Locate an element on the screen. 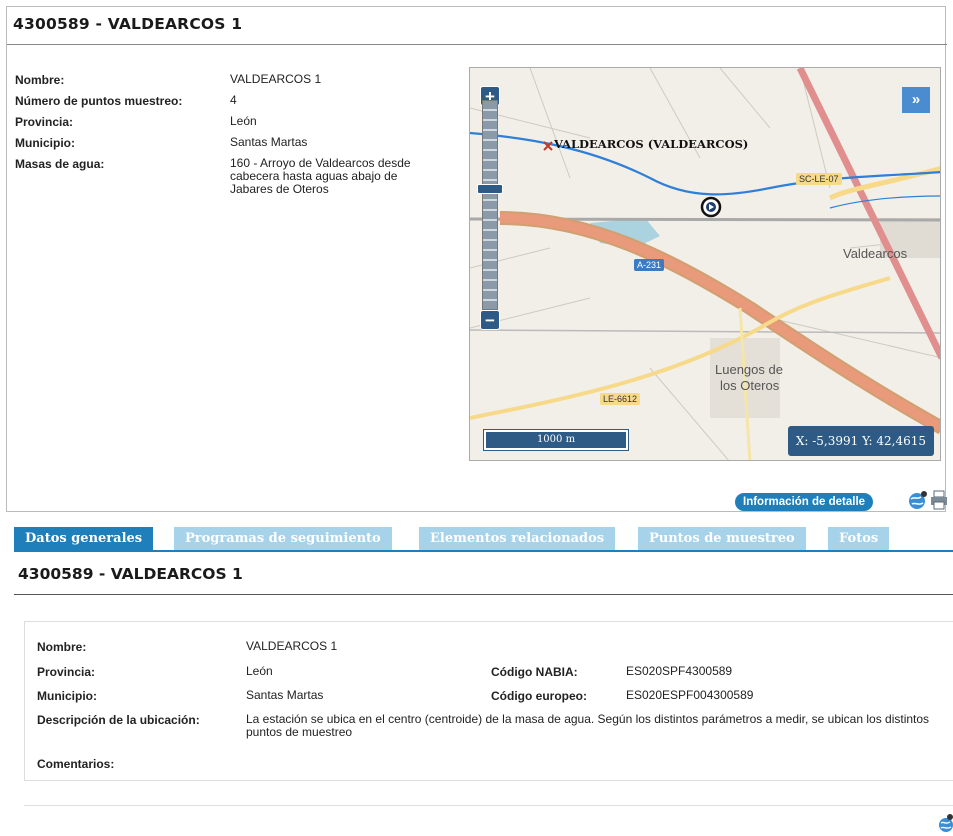 Image resolution: width=953 pixels, height=836 pixels. tab-elementos-relacionados: Elementos relacionados is located at coordinates (517, 539).